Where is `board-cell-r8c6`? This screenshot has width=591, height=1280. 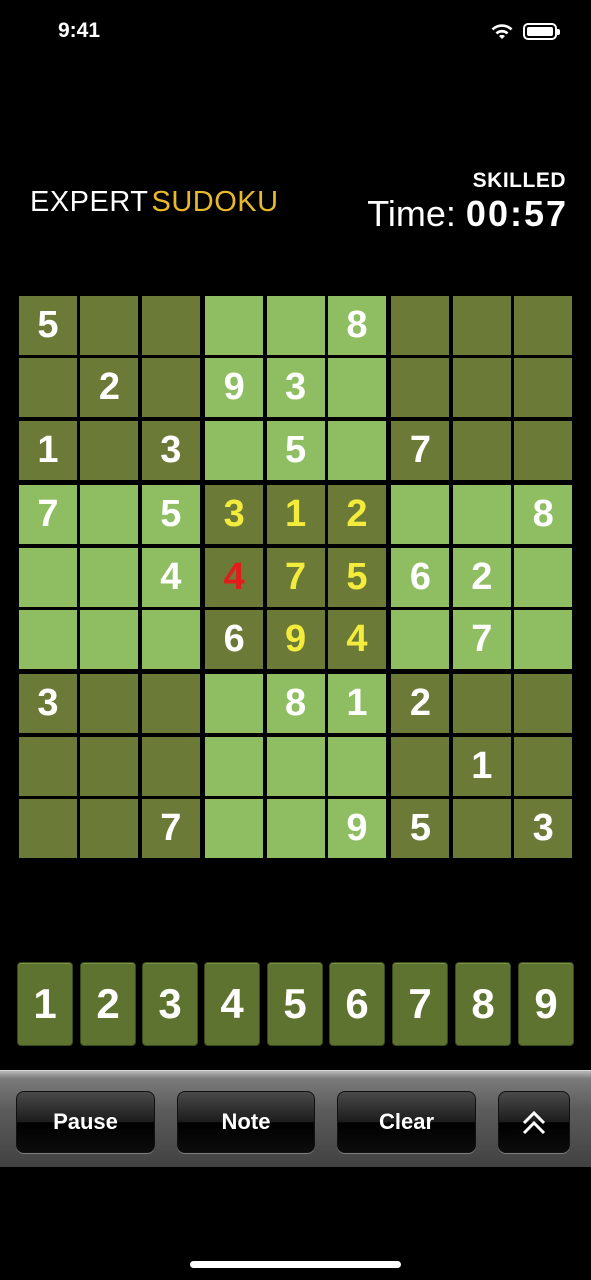
board-cell-r8c6 is located at coordinates (357, 766).